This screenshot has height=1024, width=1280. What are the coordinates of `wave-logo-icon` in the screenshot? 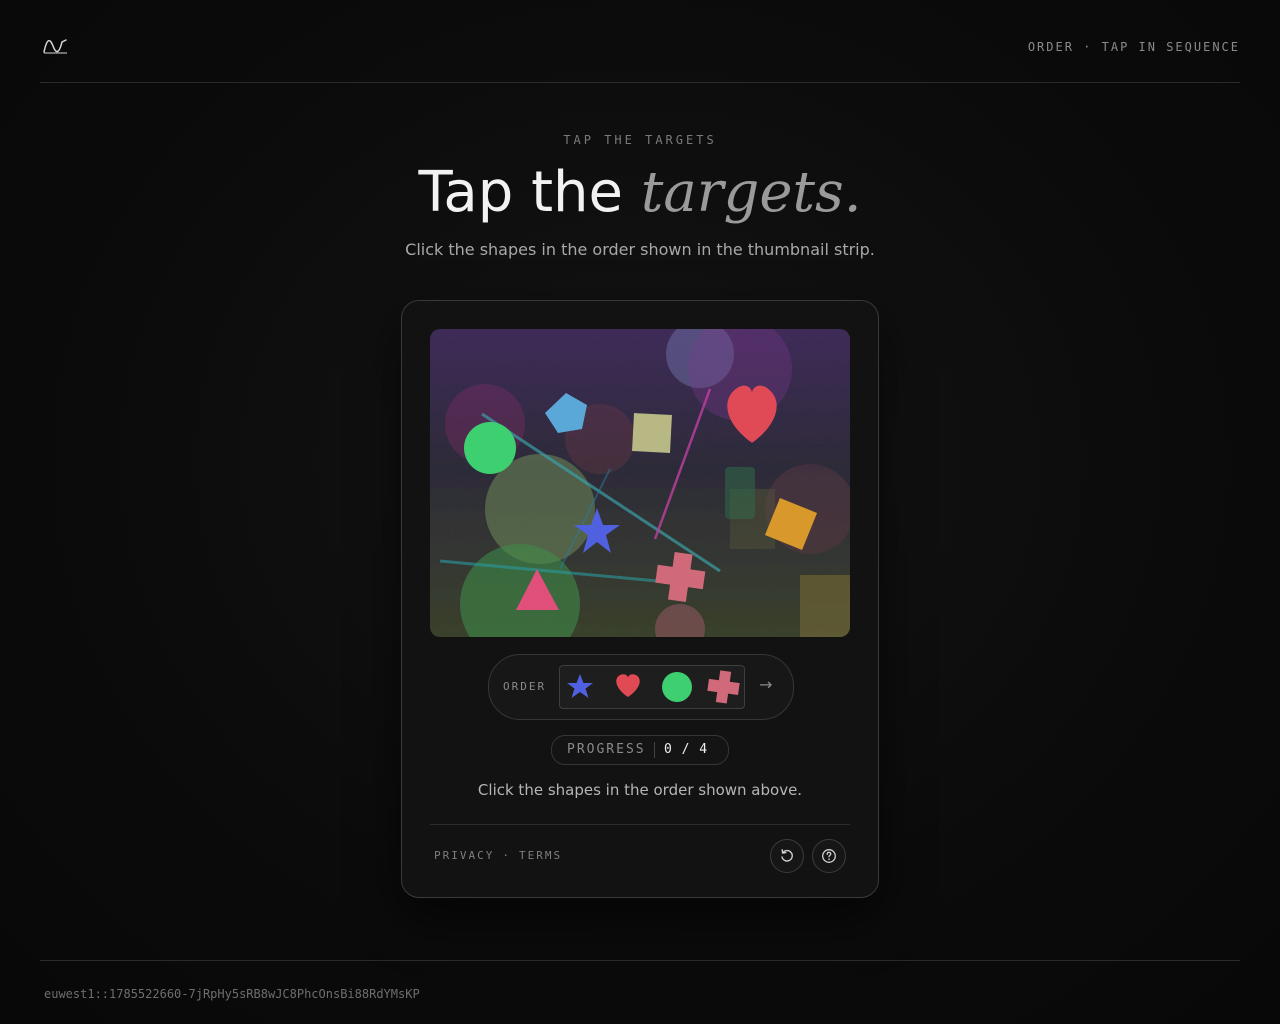 It's located at (55, 46).